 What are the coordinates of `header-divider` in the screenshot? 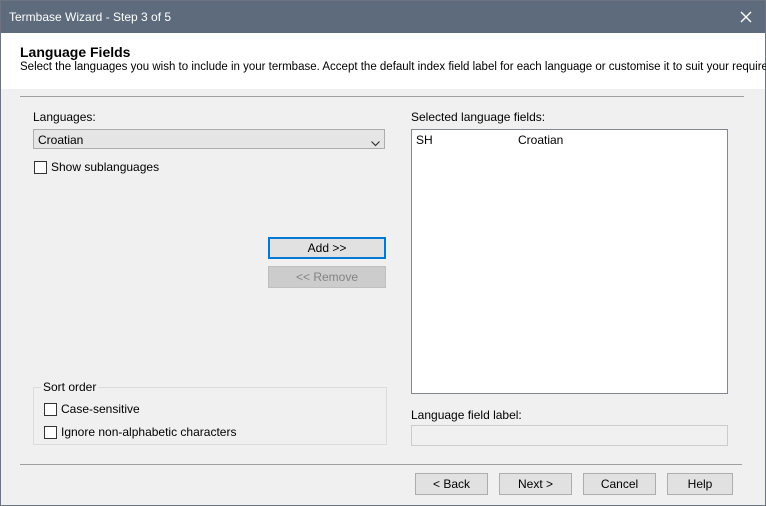 It's located at (382, 96).